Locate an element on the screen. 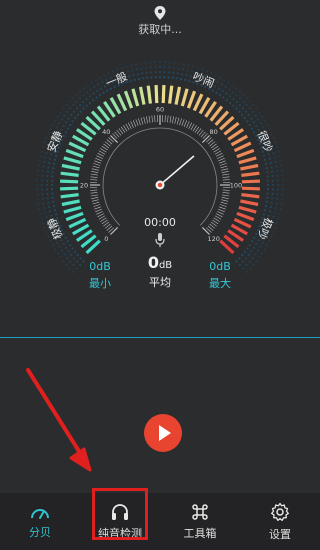  gear-icon is located at coordinates (280, 511).